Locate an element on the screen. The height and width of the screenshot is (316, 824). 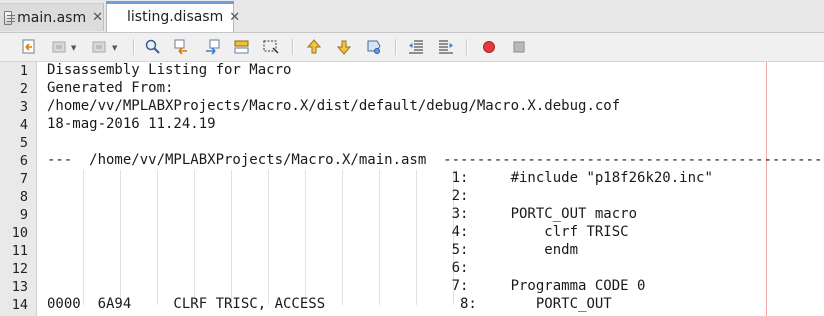
line-number: 9 is located at coordinates (23, 215).